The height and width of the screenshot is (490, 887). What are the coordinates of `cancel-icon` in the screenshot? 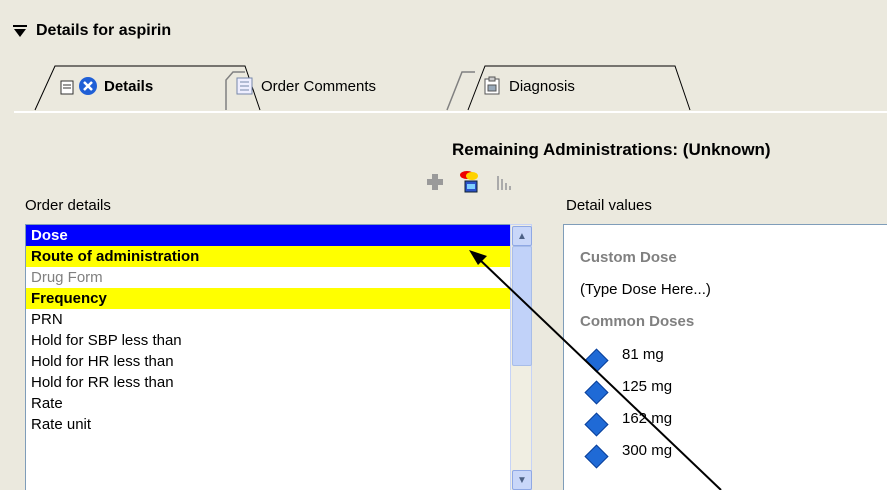 It's located at (88, 86).